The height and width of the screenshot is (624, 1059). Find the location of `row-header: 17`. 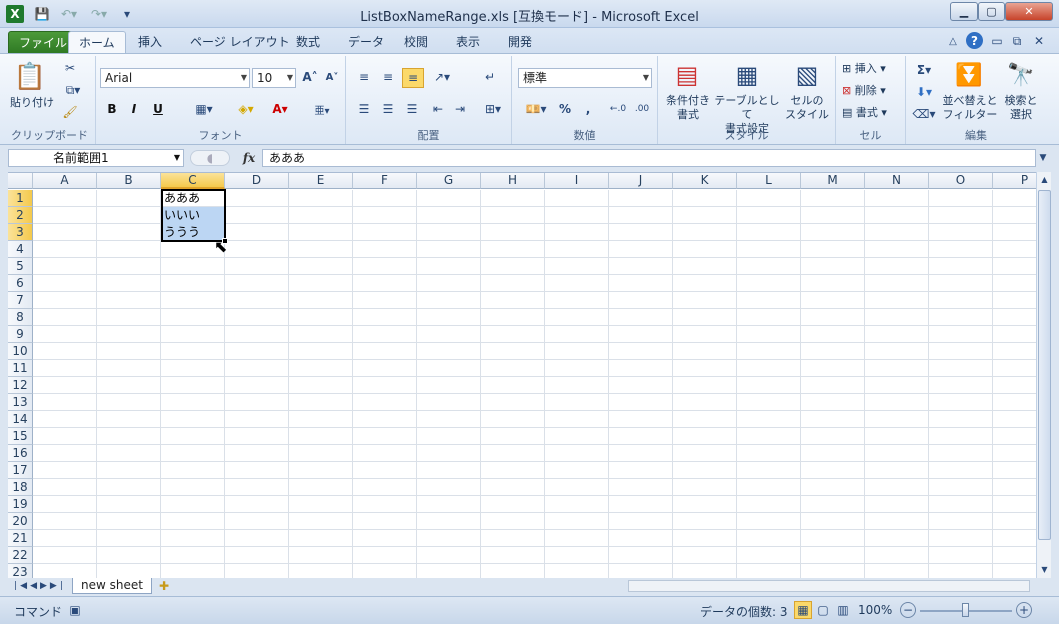

row-header: 17 is located at coordinates (20, 470).